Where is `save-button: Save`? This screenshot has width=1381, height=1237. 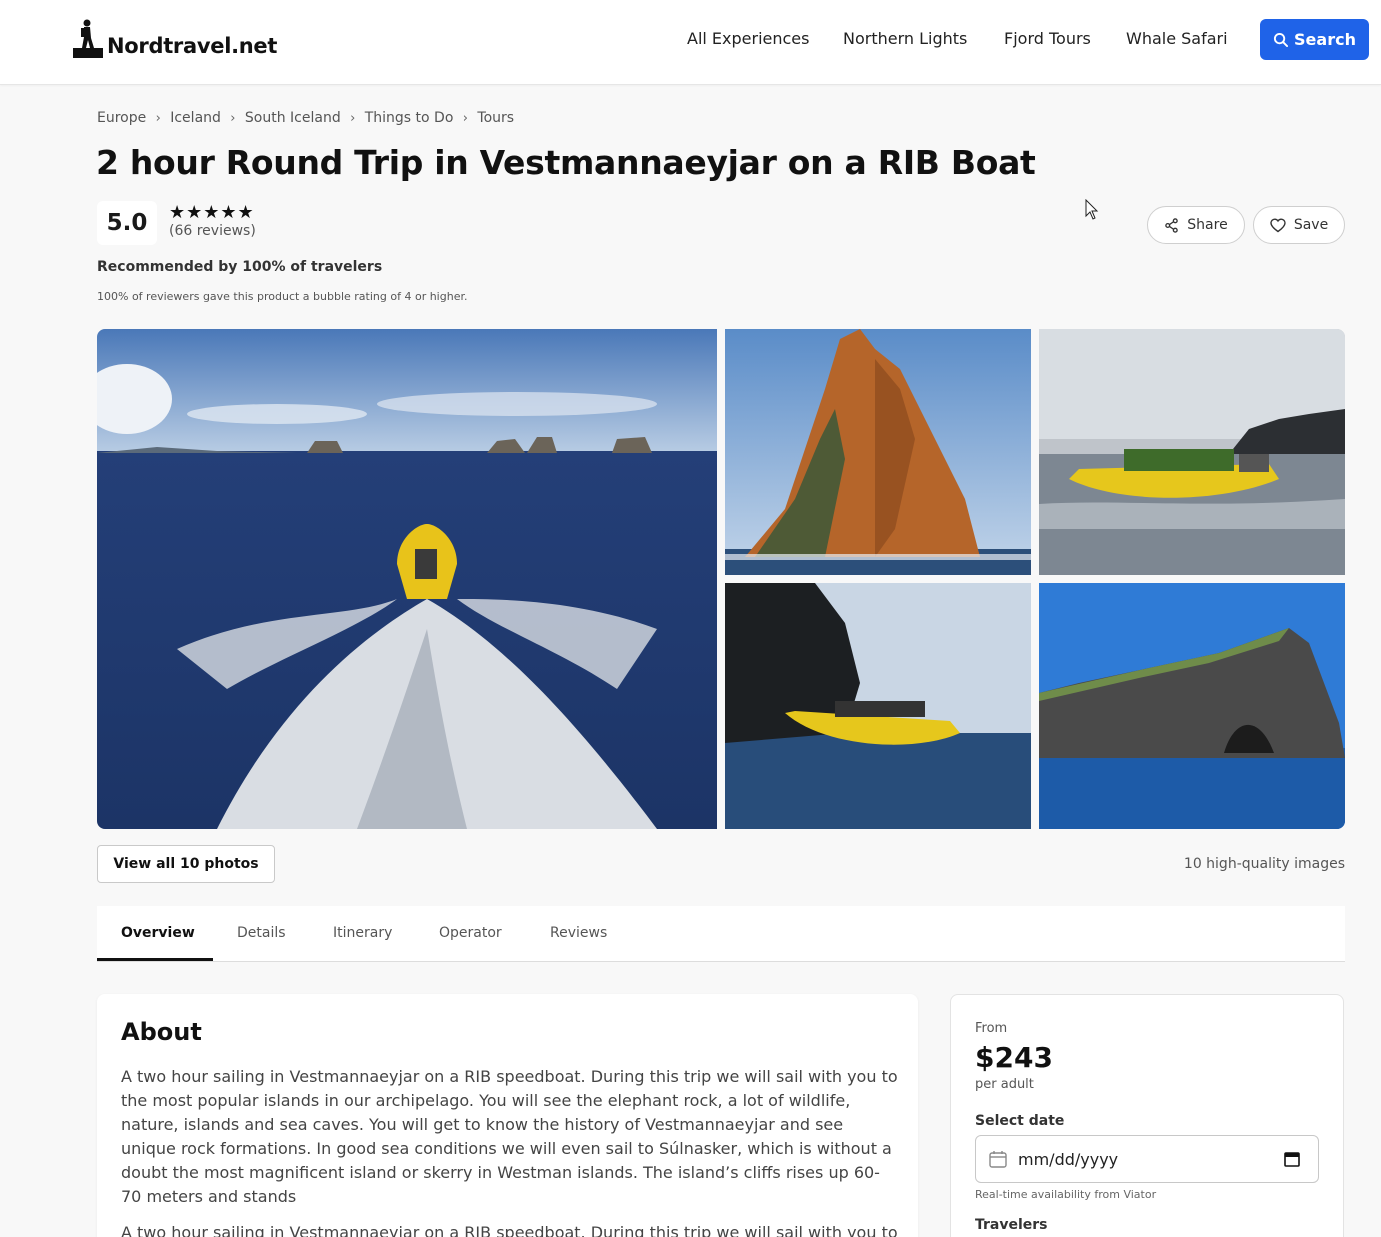 save-button: Save is located at coordinates (1299, 225).